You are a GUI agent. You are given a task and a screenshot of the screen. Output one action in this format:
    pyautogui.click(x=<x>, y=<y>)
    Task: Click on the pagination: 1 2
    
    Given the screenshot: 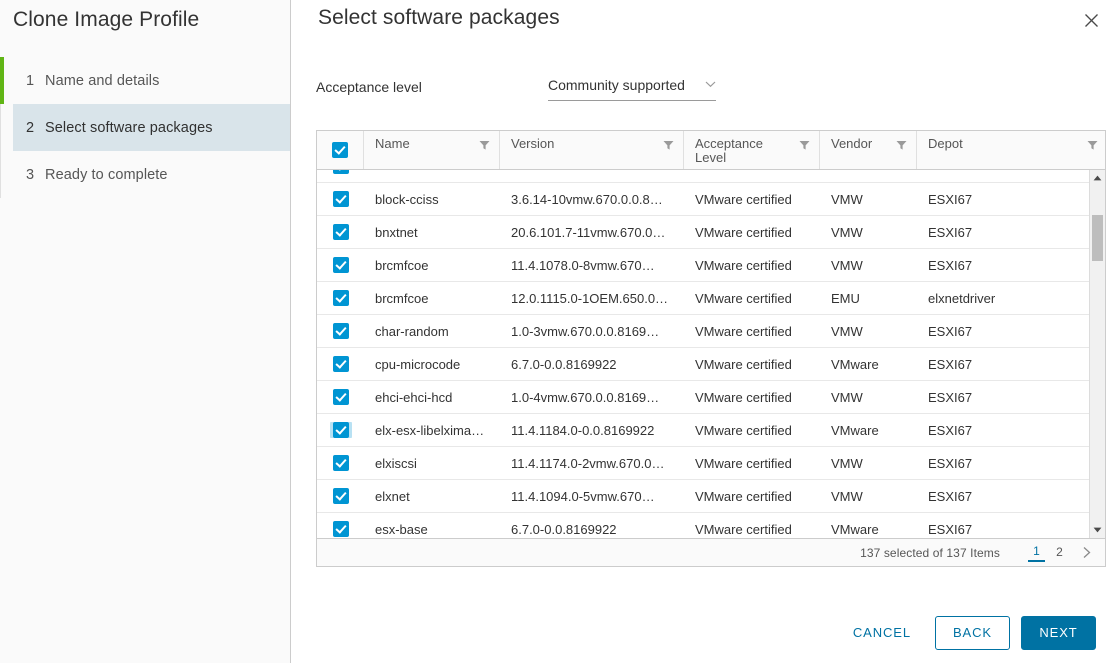 What is the action you would take?
    pyautogui.click(x=1060, y=553)
    